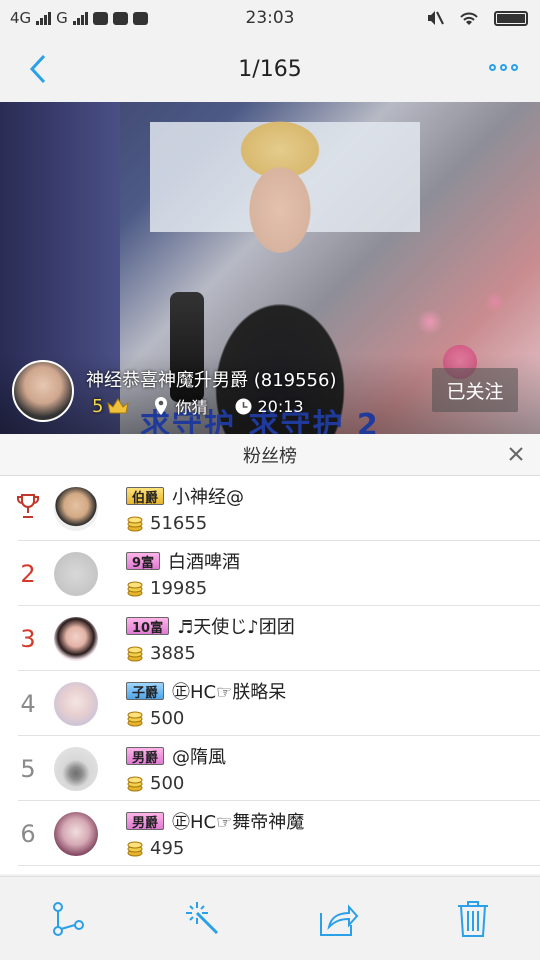  What do you see at coordinates (39, 69) in the screenshot?
I see `back-icon` at bounding box center [39, 69].